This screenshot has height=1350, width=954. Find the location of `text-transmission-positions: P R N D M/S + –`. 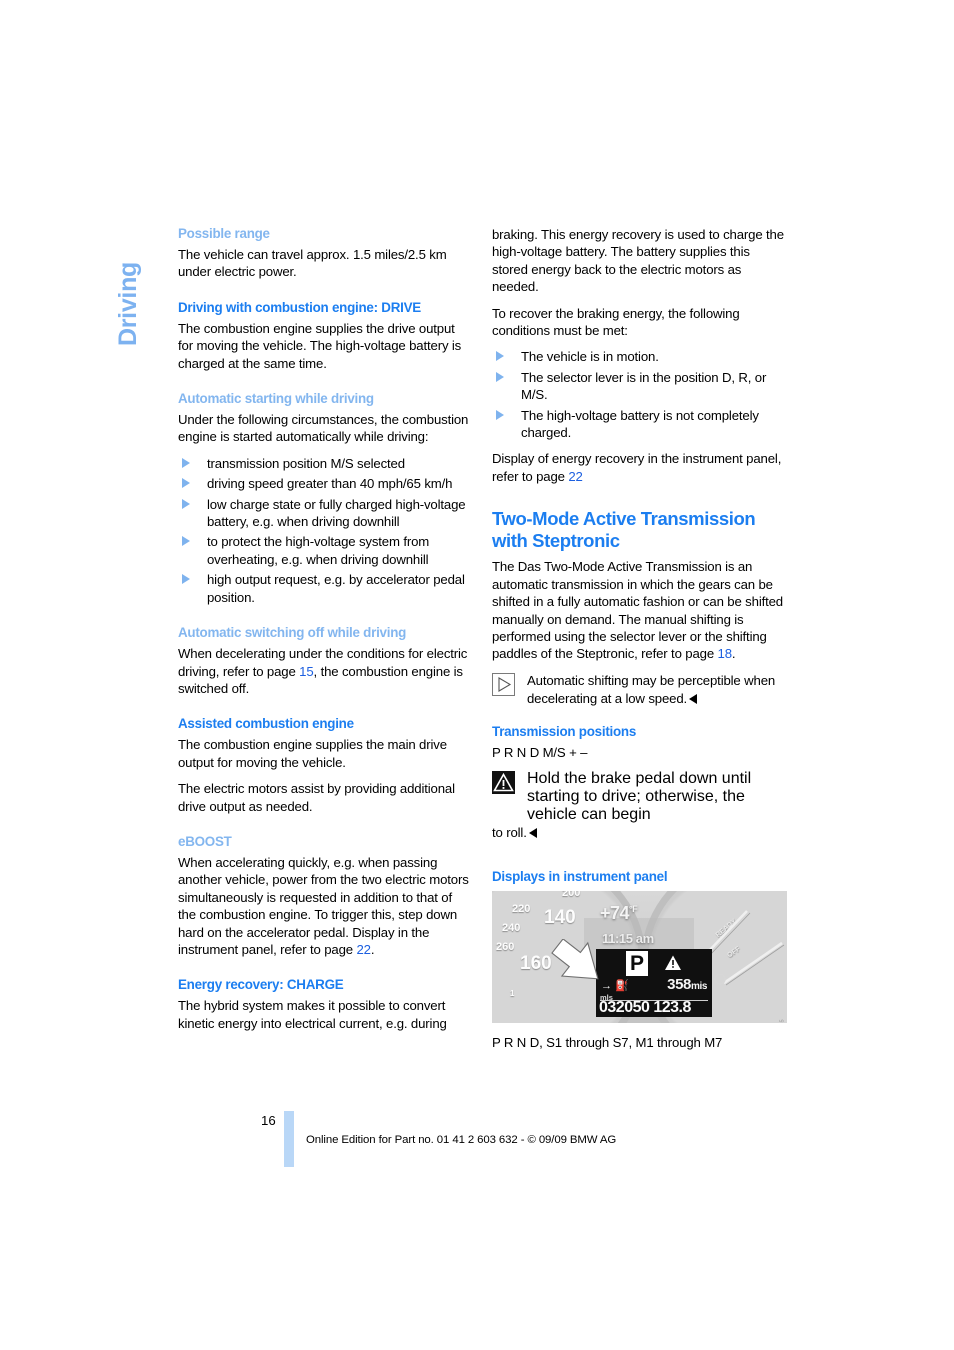

text-transmission-positions: P R N D M/S + – is located at coordinates (540, 752).